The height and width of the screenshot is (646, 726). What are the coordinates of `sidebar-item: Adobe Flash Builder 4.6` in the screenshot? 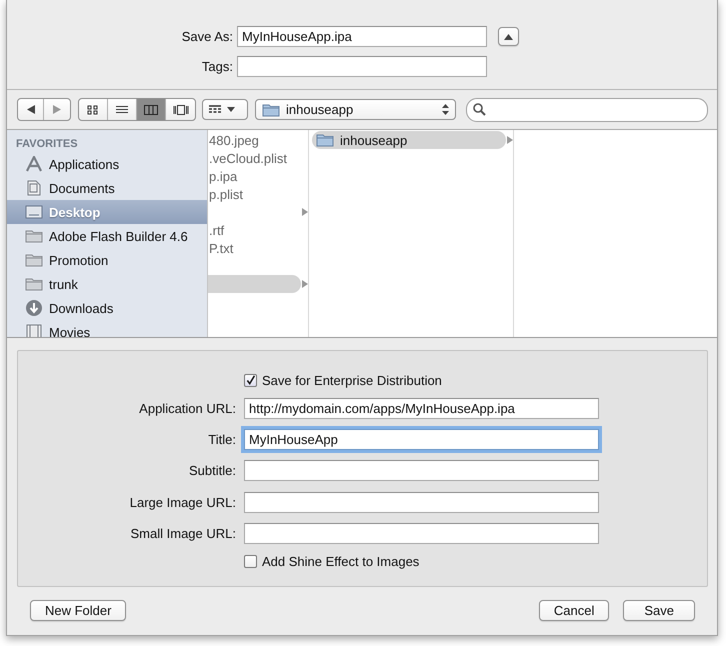 It's located at (107, 236).